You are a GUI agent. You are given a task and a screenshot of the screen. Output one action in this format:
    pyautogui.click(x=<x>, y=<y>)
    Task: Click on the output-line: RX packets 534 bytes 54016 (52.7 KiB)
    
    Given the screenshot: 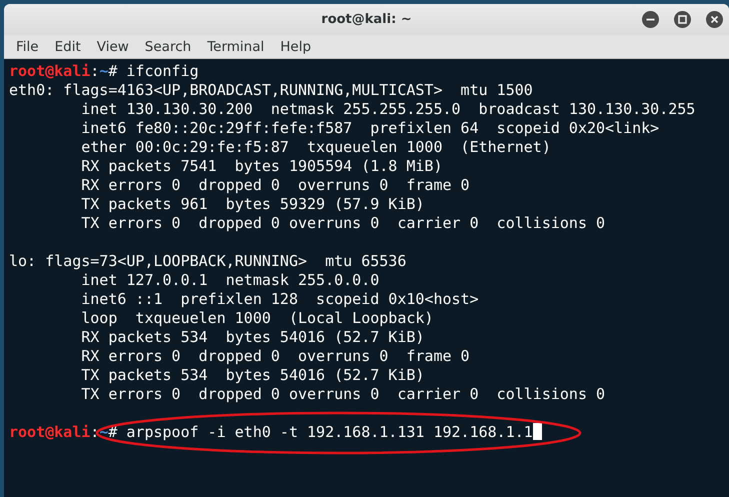 What is the action you would take?
    pyautogui.click(x=252, y=337)
    